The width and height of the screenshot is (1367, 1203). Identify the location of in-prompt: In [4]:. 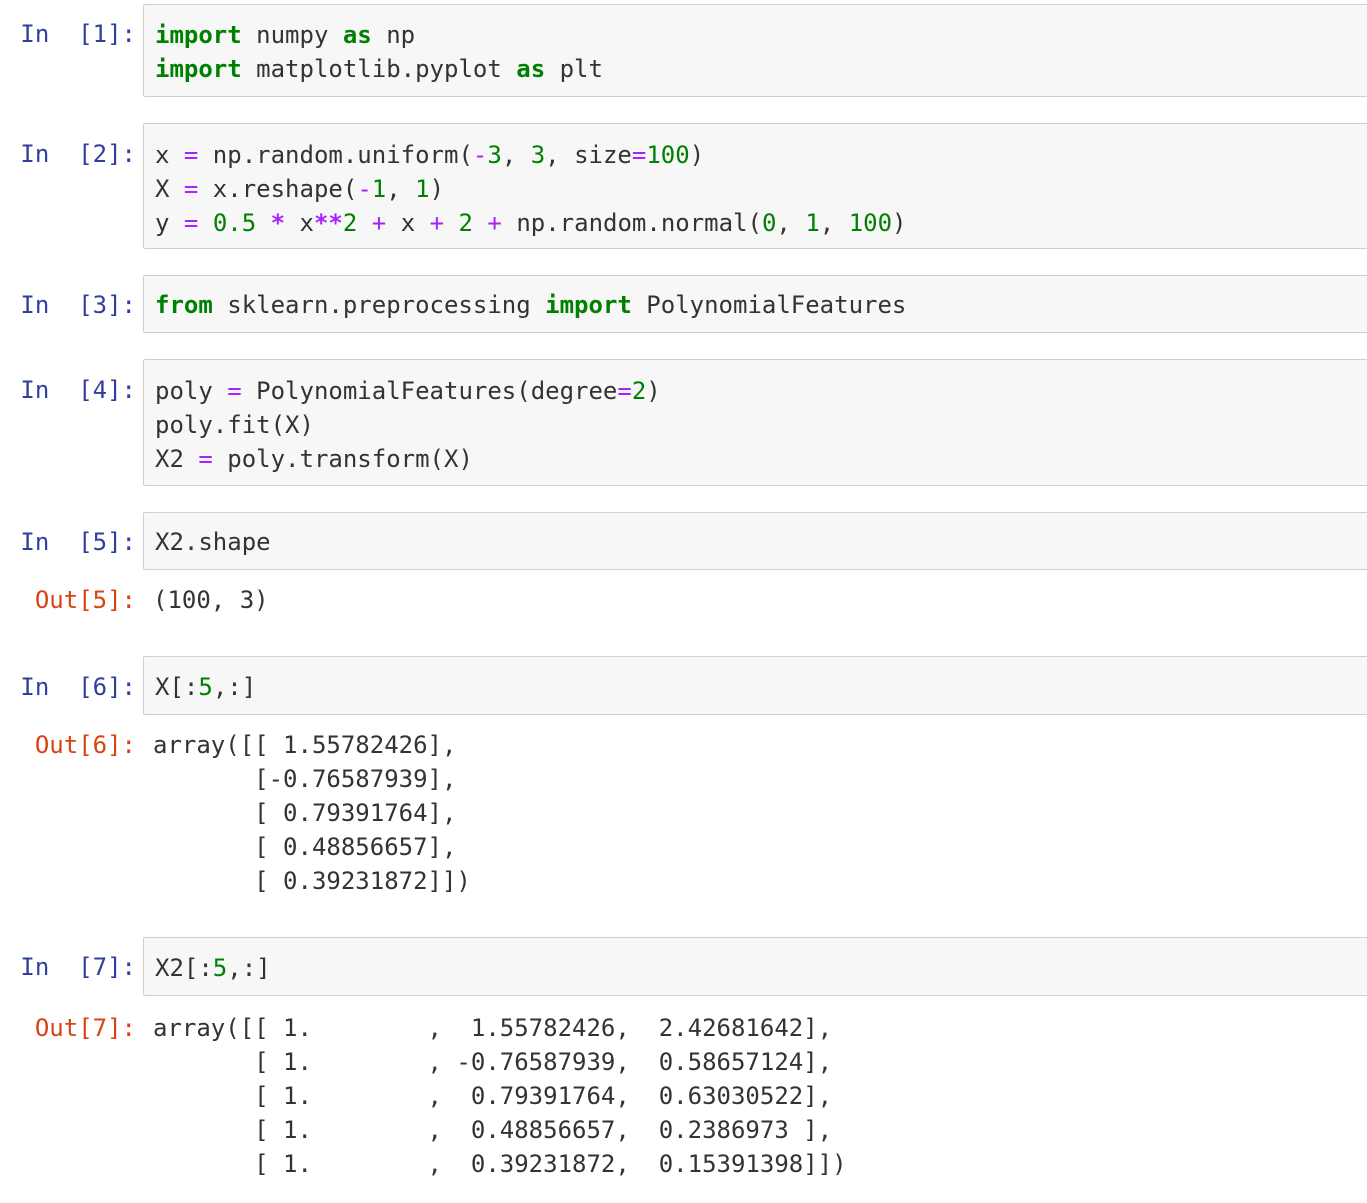
(78, 390).